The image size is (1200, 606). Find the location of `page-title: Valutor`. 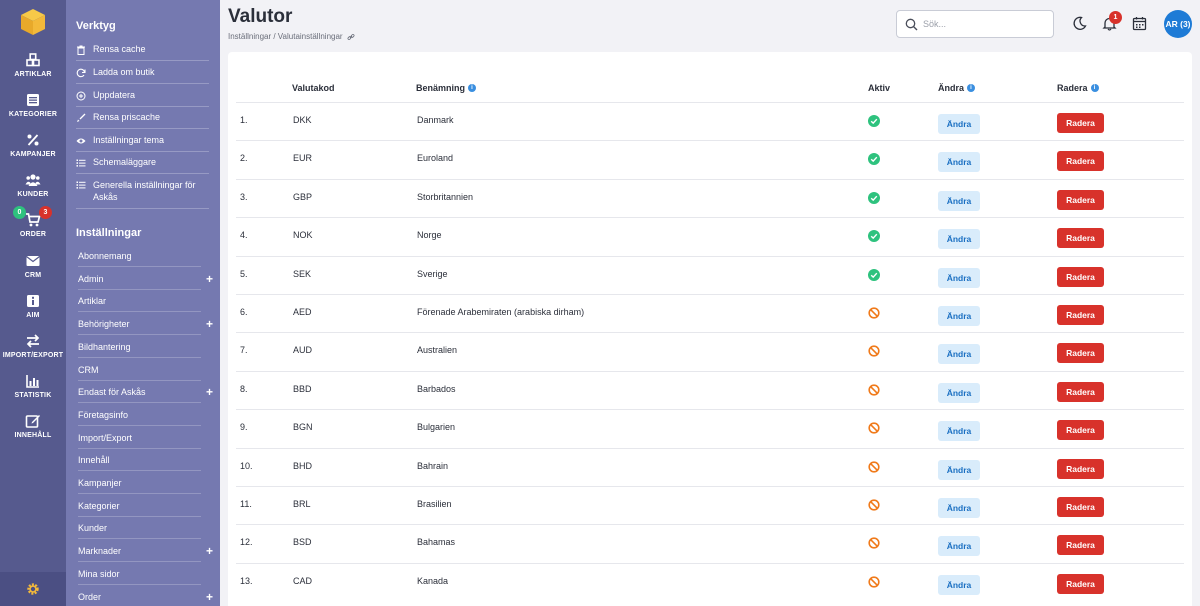

page-title: Valutor is located at coordinates (260, 16).